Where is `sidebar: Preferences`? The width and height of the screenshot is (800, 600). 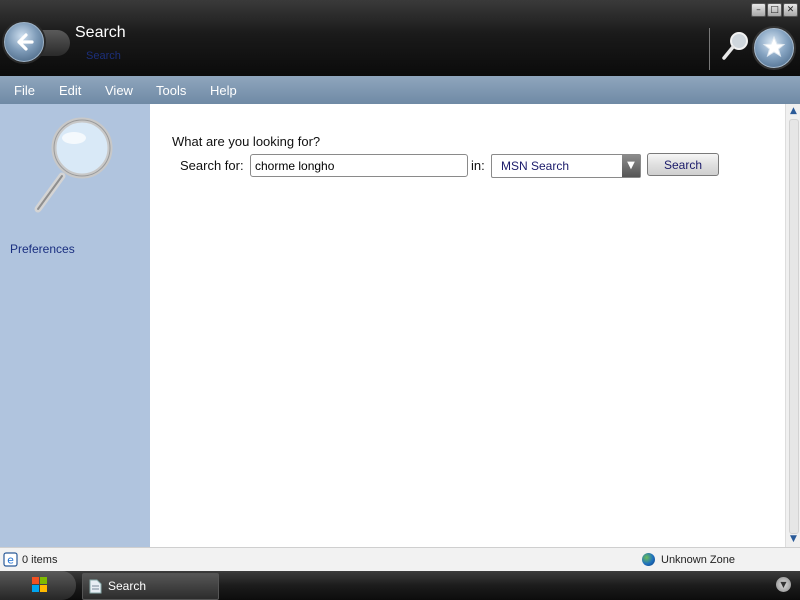
sidebar: Preferences is located at coordinates (75, 325).